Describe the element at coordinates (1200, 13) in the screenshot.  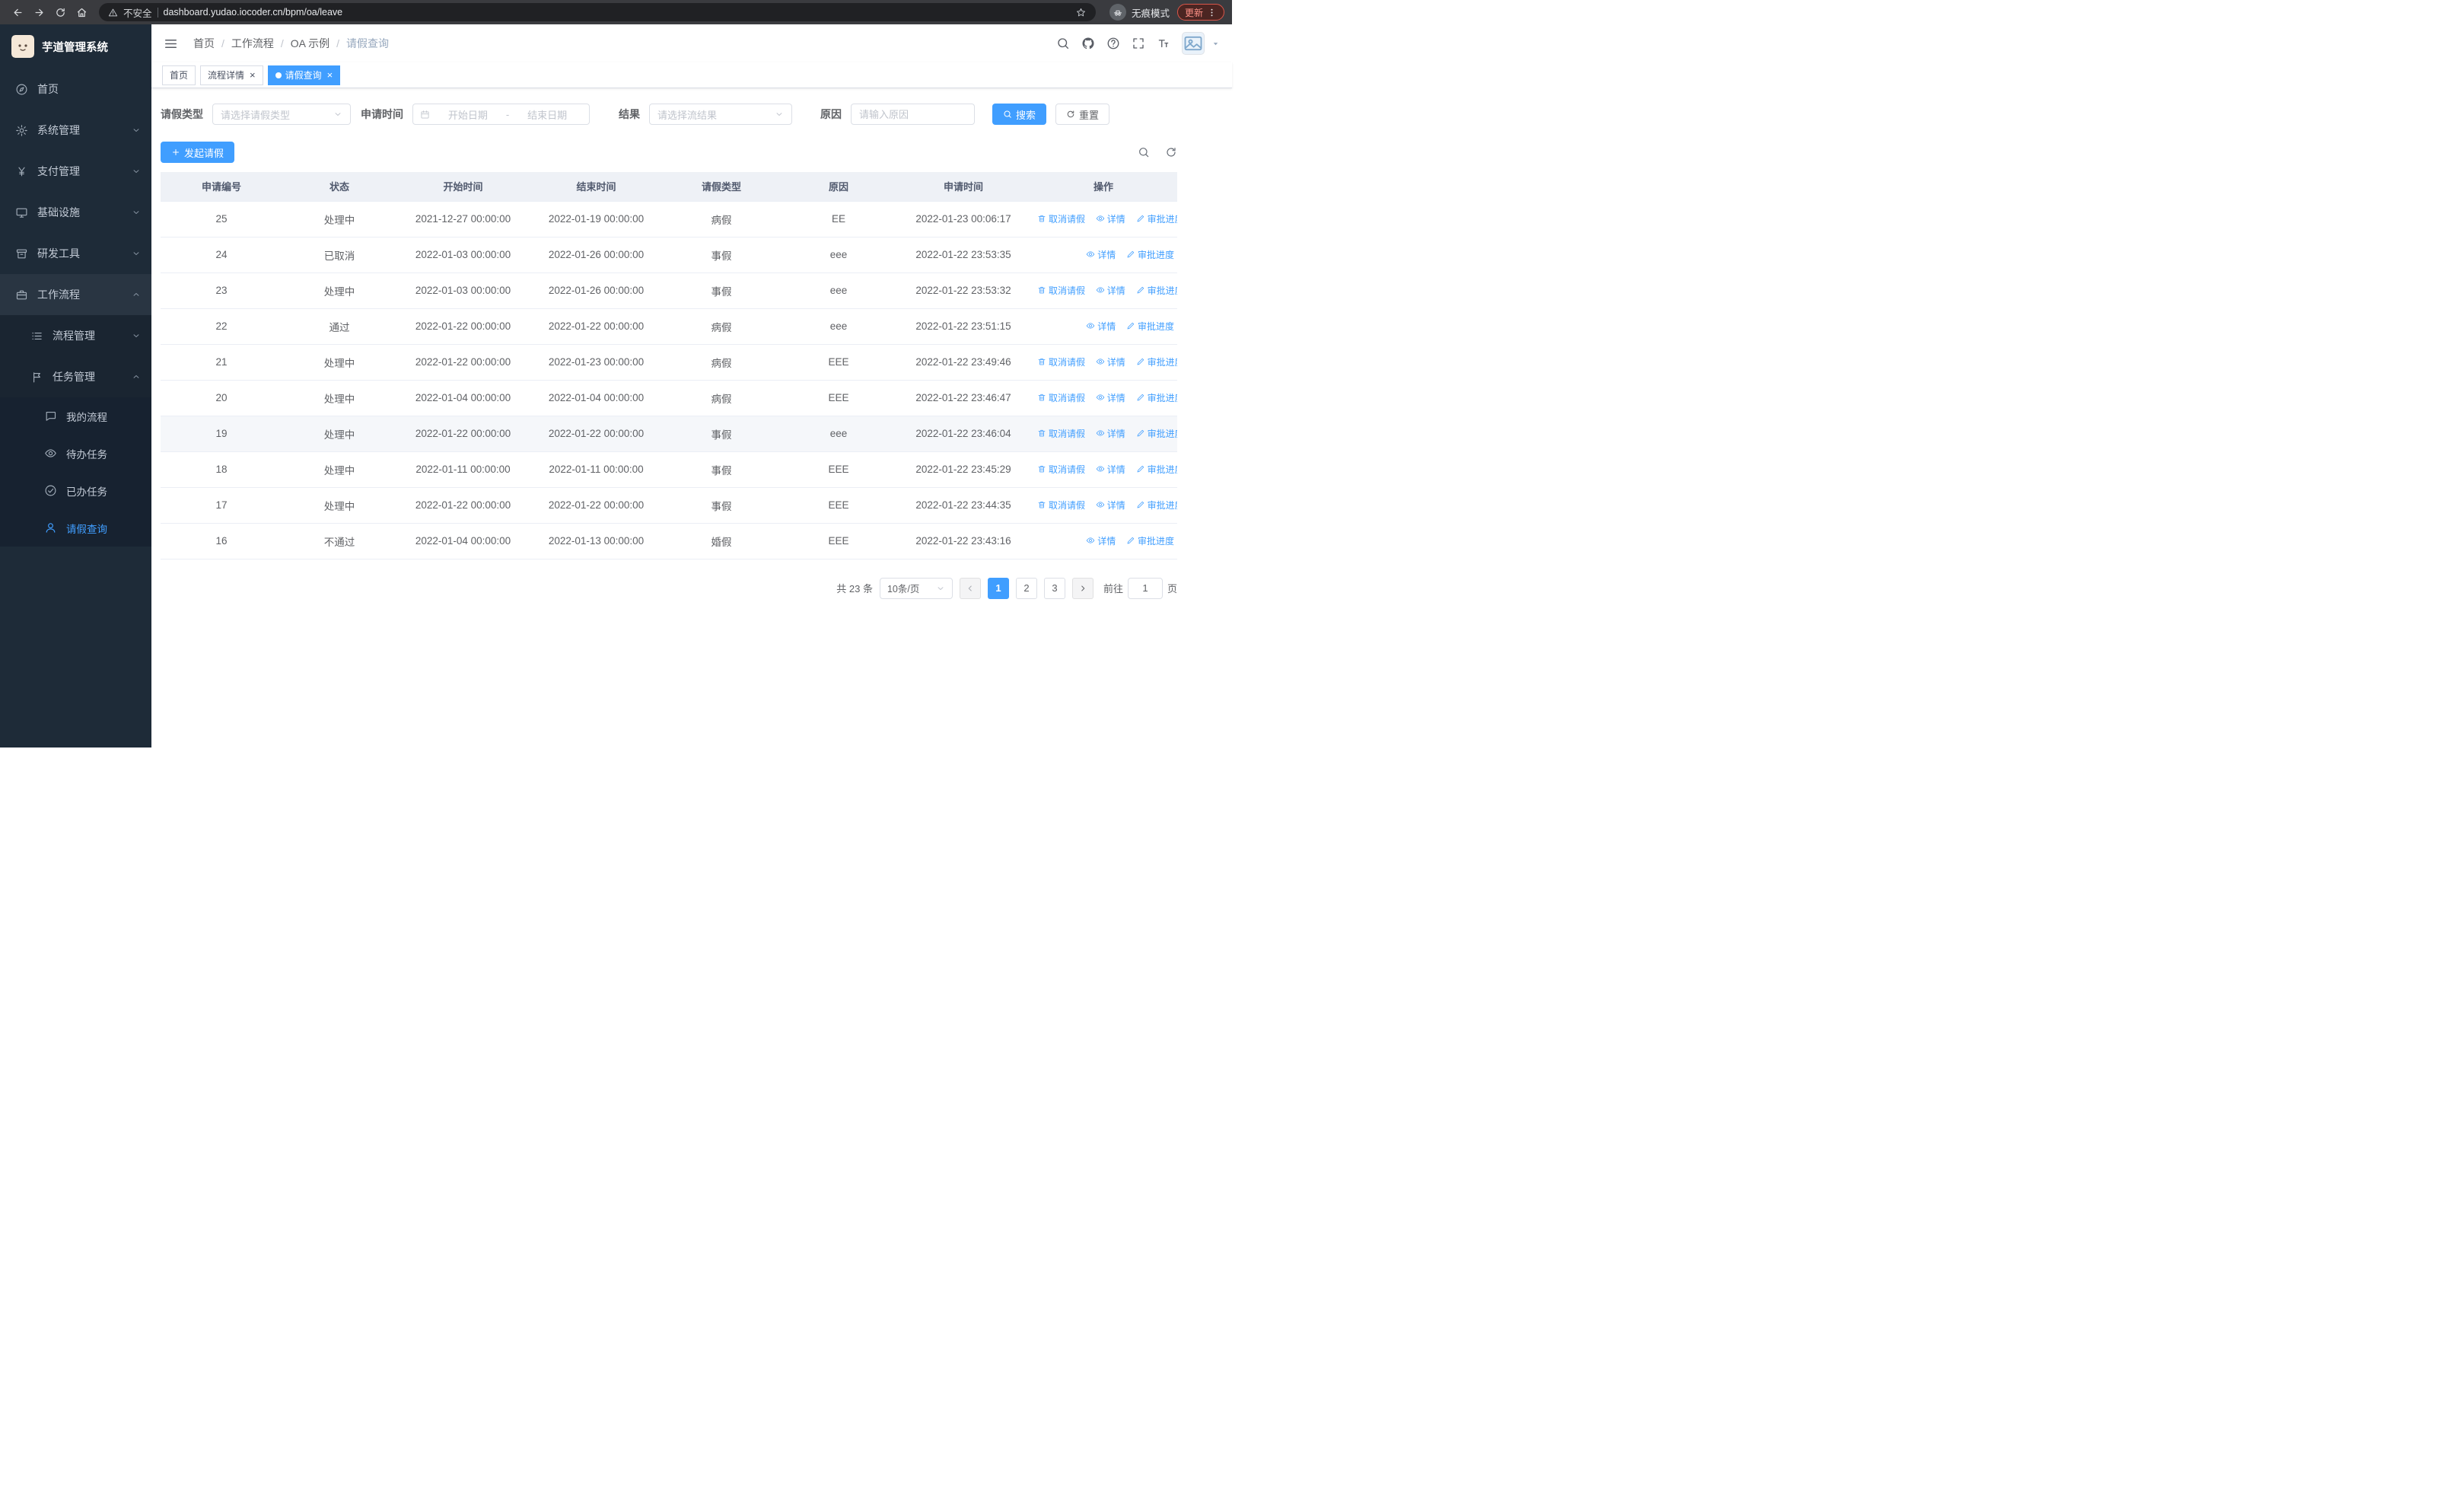
I see `update-button: 更新` at that location.